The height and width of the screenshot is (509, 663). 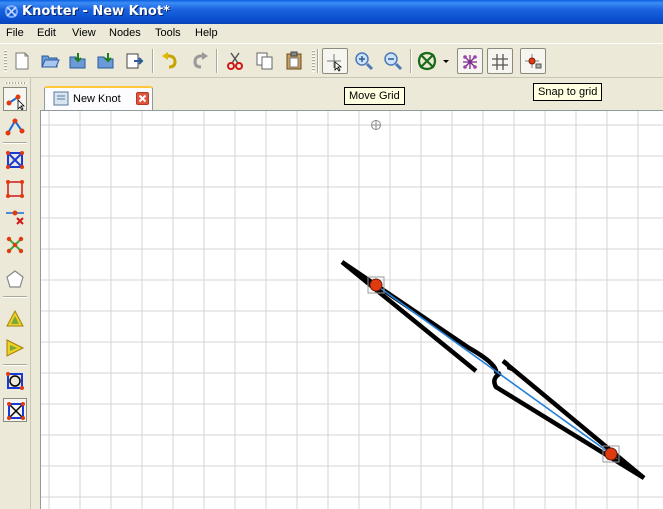 I want to click on snap-to-grid-button, so click(x=533, y=61).